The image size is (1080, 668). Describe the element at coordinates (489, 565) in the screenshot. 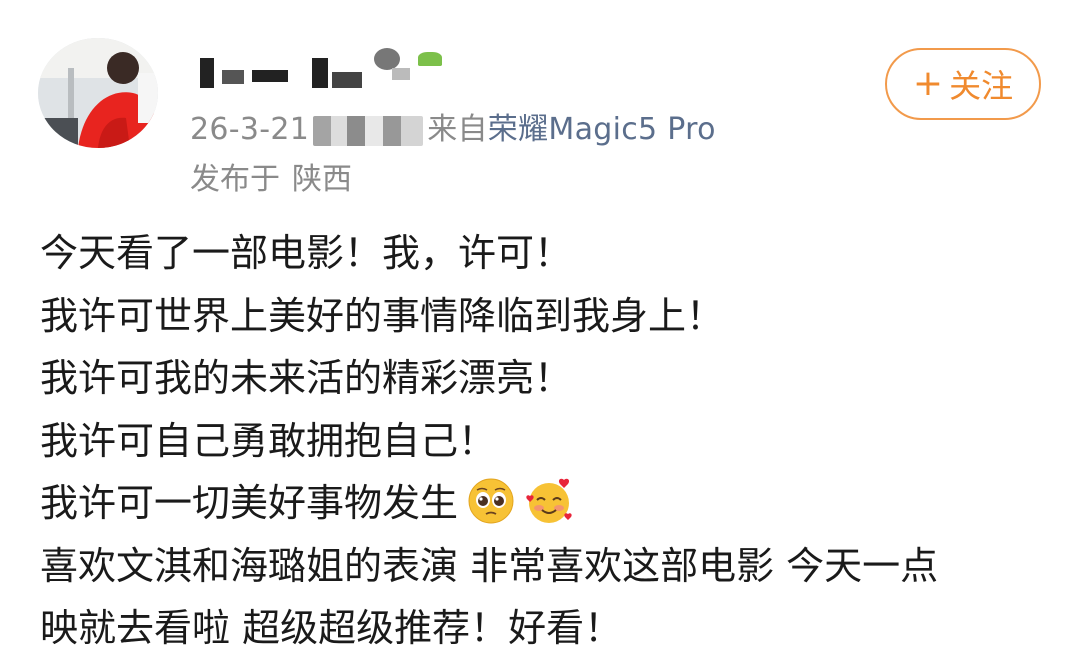

I see `post-line: 喜欢文淇和海璐姐的表演 非常喜欢这部电影 今天一点` at that location.